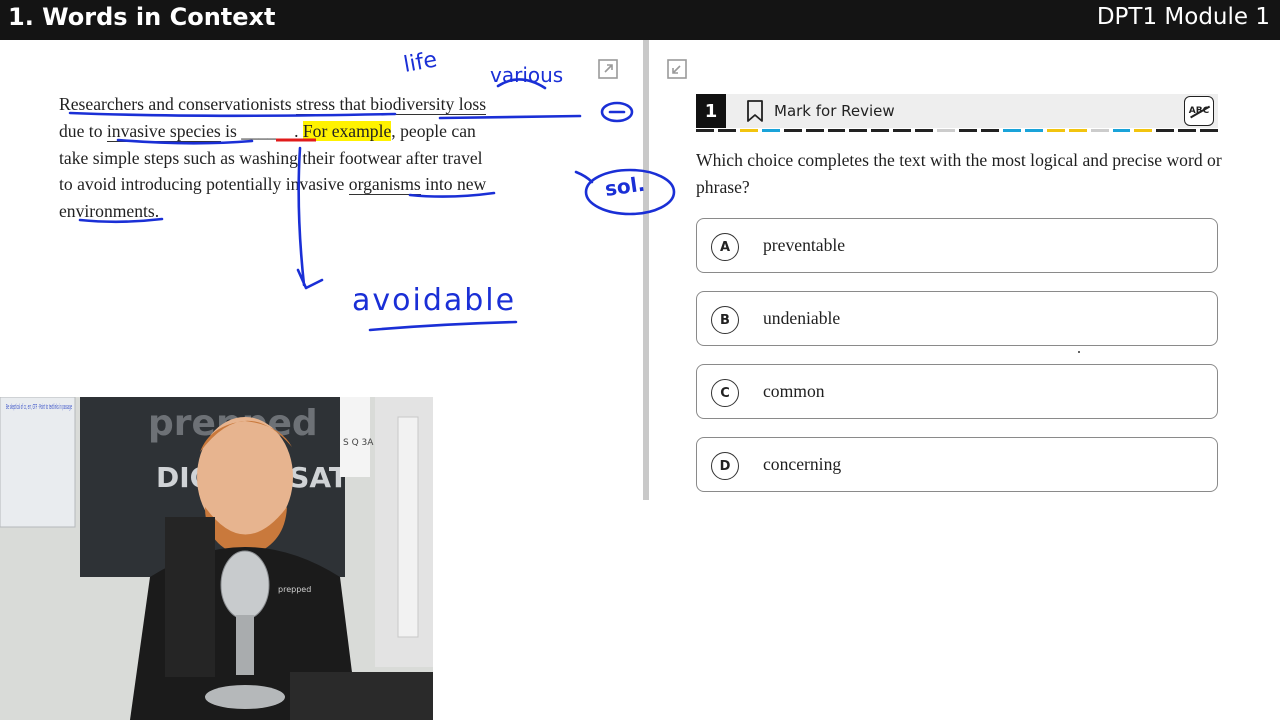  I want to click on choice-letter: C, so click(725, 393).